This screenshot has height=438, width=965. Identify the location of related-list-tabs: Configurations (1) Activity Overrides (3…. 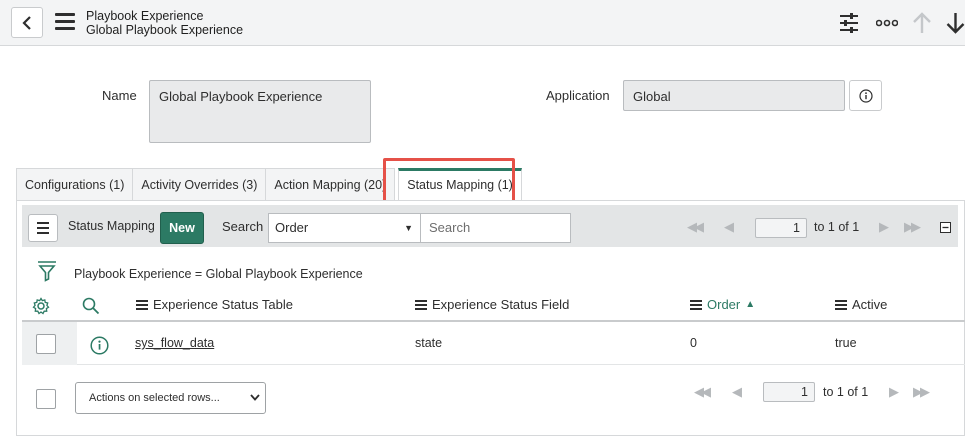
(269, 184).